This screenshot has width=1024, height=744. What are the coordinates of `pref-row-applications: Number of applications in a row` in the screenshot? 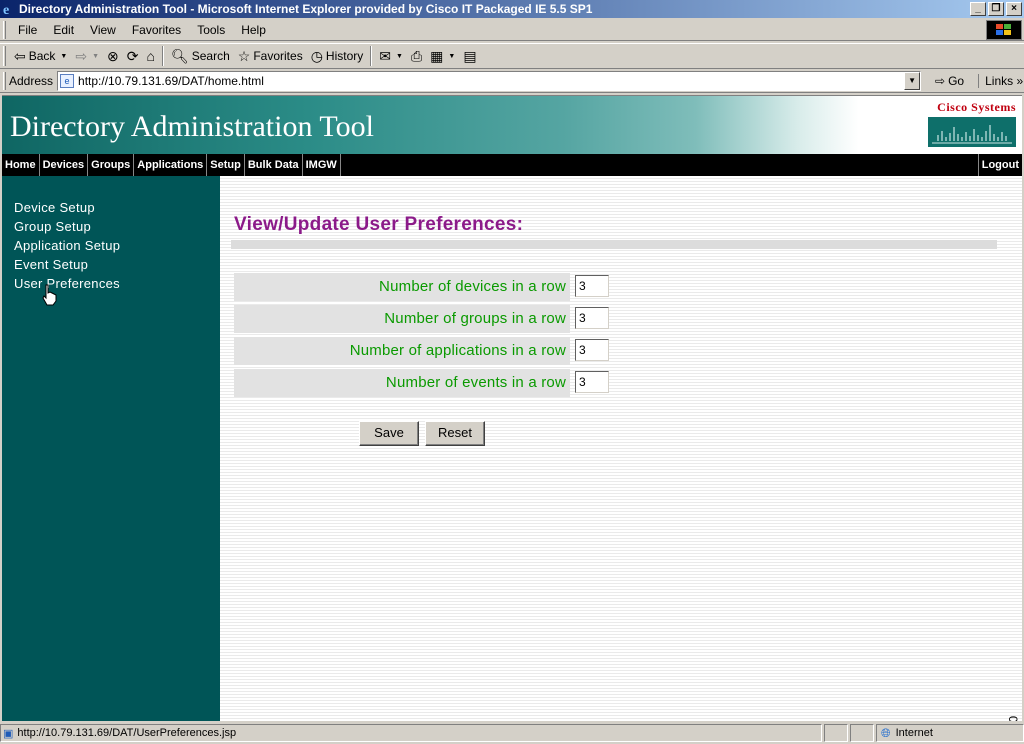 It's located at (402, 351).